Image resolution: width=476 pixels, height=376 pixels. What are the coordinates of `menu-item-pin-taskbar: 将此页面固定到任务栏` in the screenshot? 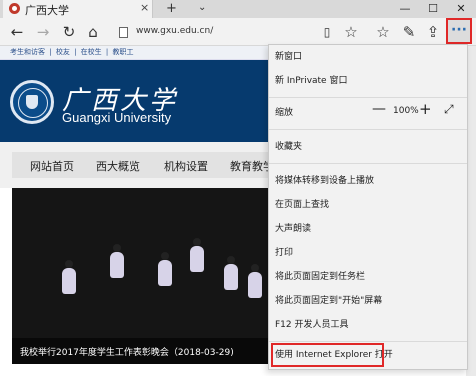 It's located at (369, 277).